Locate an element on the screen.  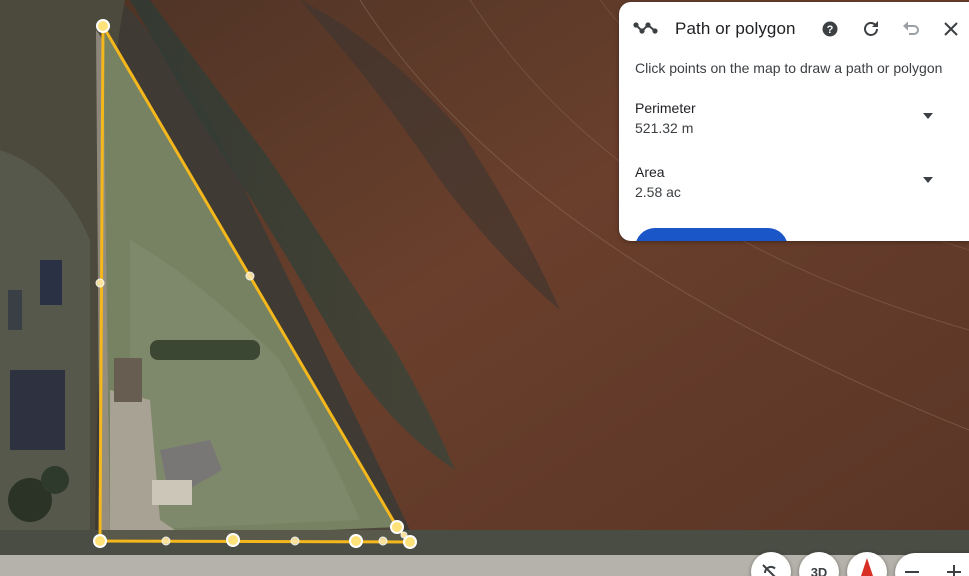
neighbor-tree is located at coordinates (55, 480).